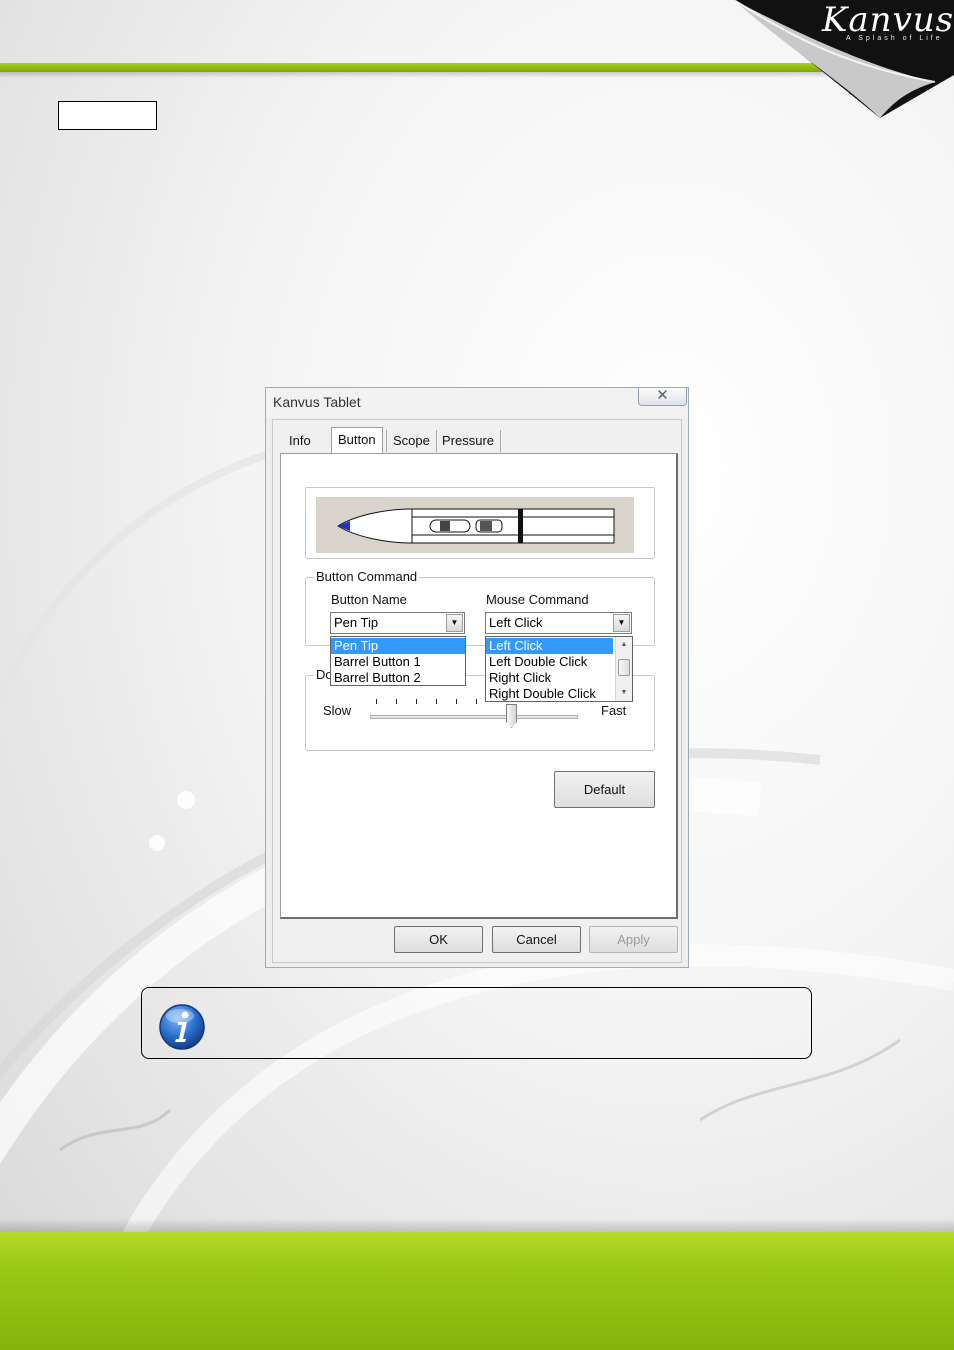 This screenshot has height=1350, width=954. What do you see at coordinates (469, 441) in the screenshot?
I see `tab-pressure: Pressure` at bounding box center [469, 441].